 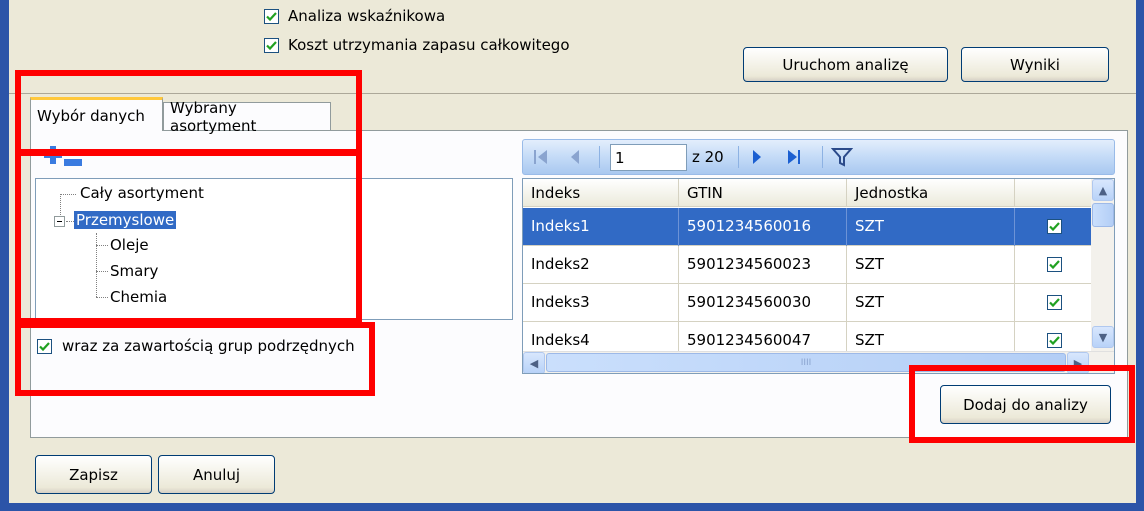 I want to click on scroll-up-icon: ▲, so click(x=1103, y=190).